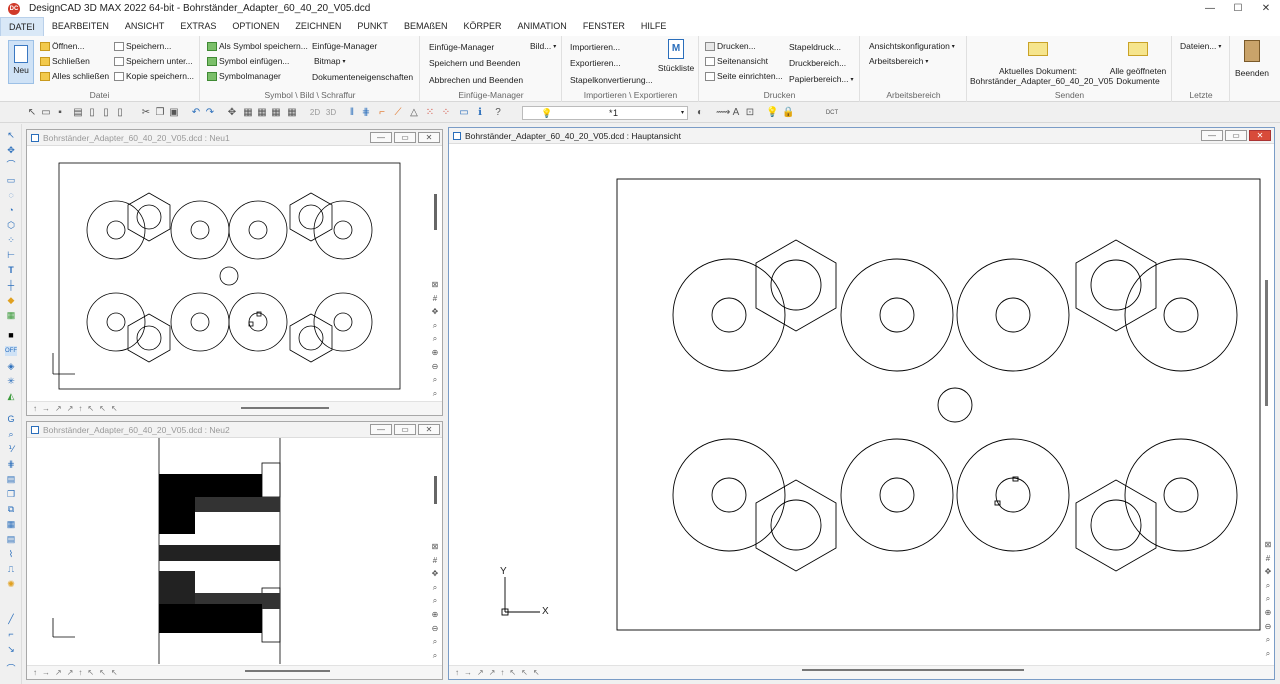 This screenshot has width=1280, height=684. What do you see at coordinates (955, 405) in the screenshot?
I see `haupt-center-hole` at bounding box center [955, 405].